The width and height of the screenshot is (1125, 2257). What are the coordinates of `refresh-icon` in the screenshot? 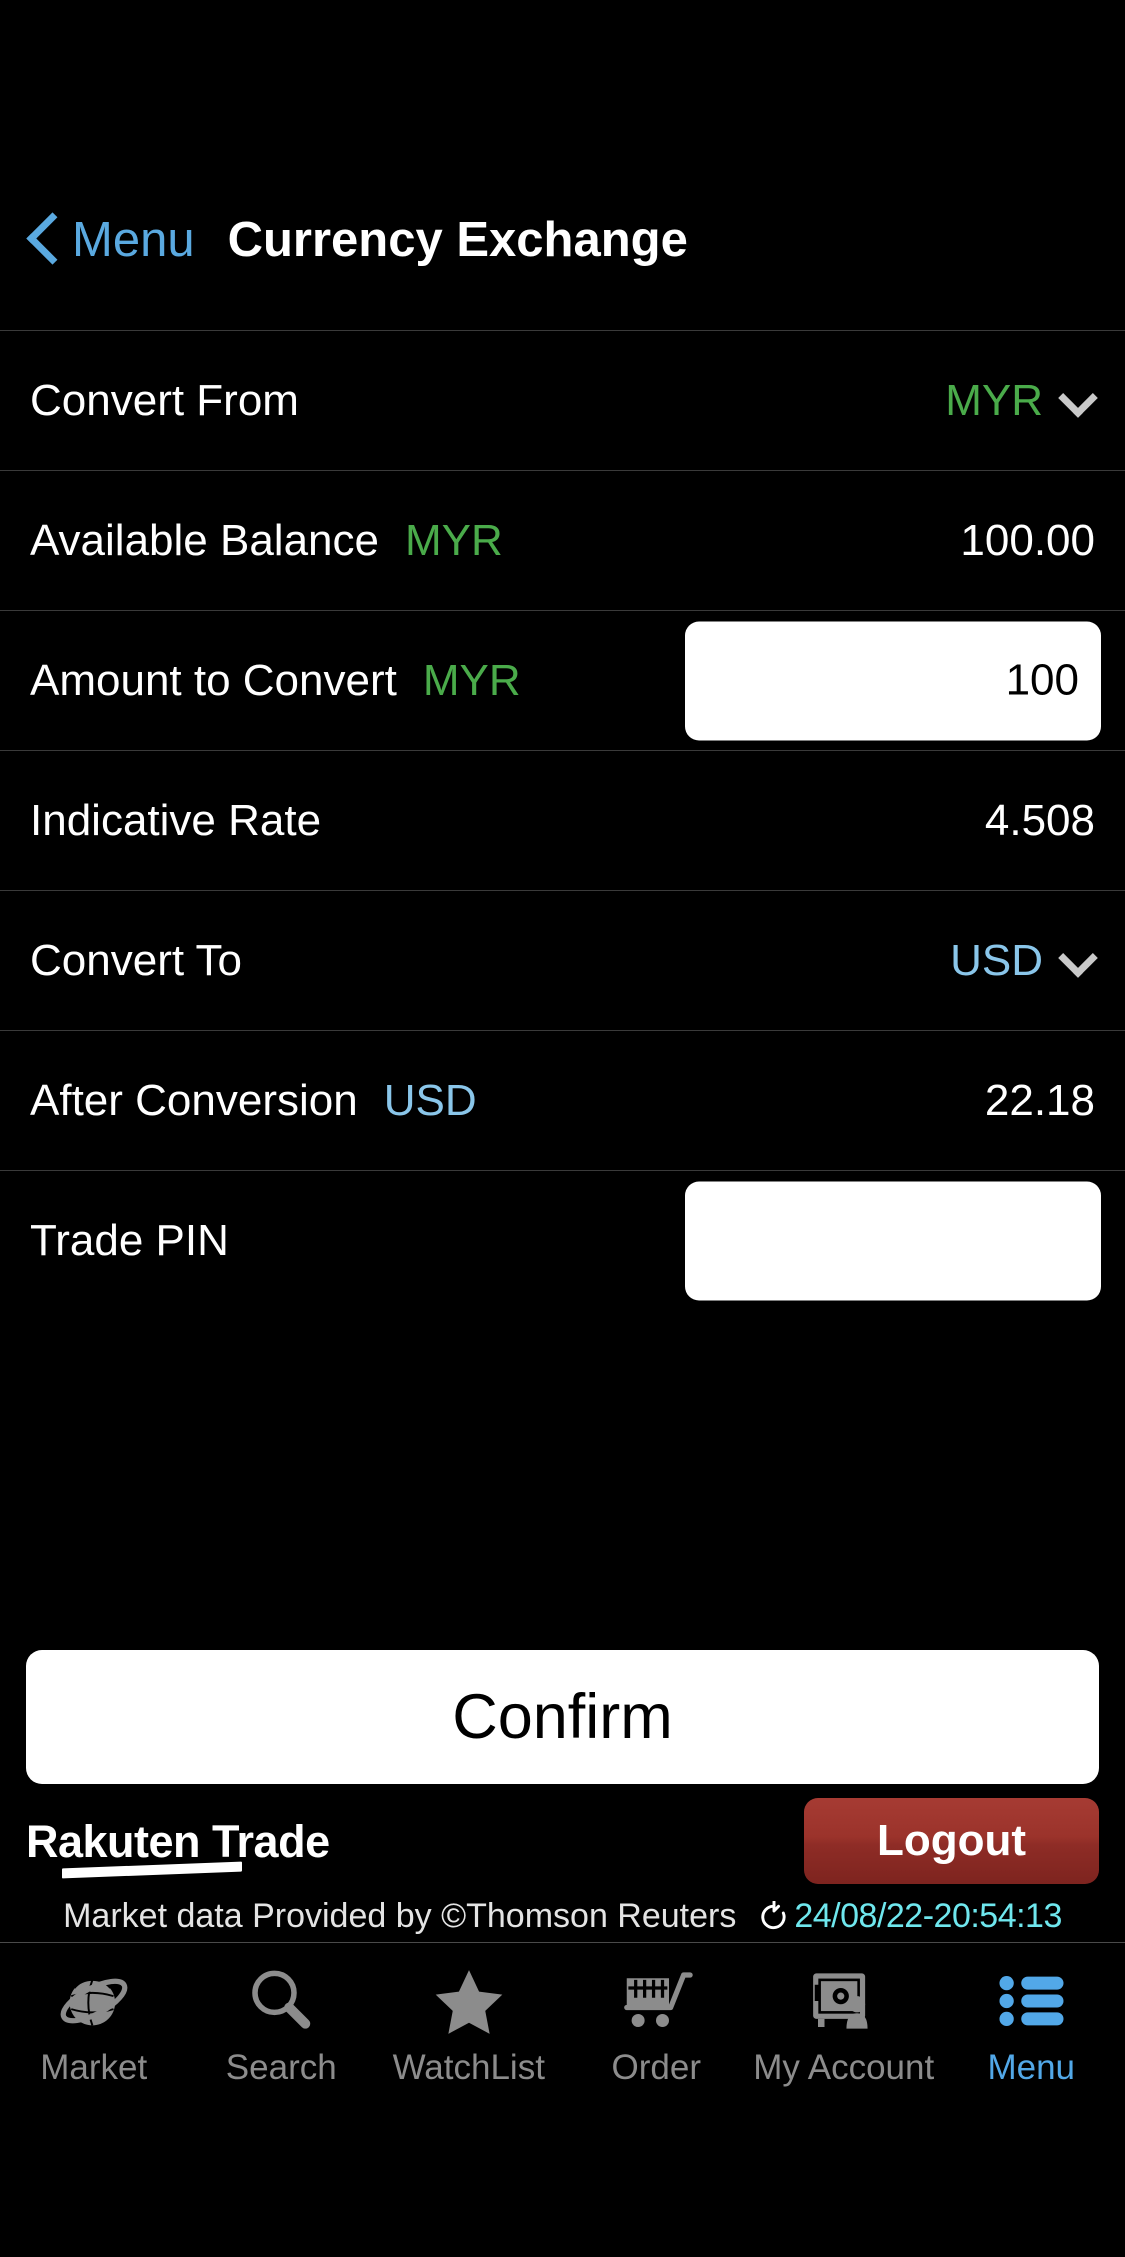 It's located at (774, 1916).